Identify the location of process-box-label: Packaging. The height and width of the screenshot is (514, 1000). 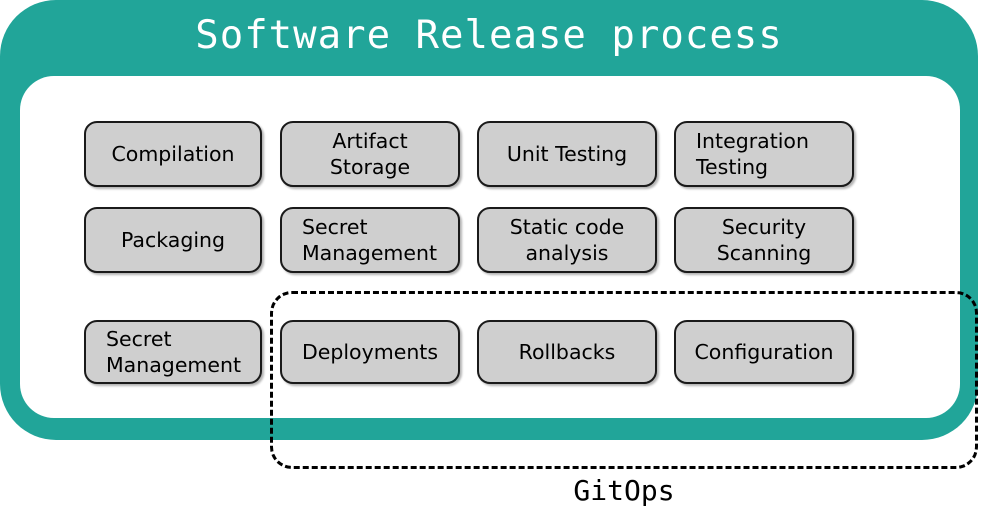
(173, 240).